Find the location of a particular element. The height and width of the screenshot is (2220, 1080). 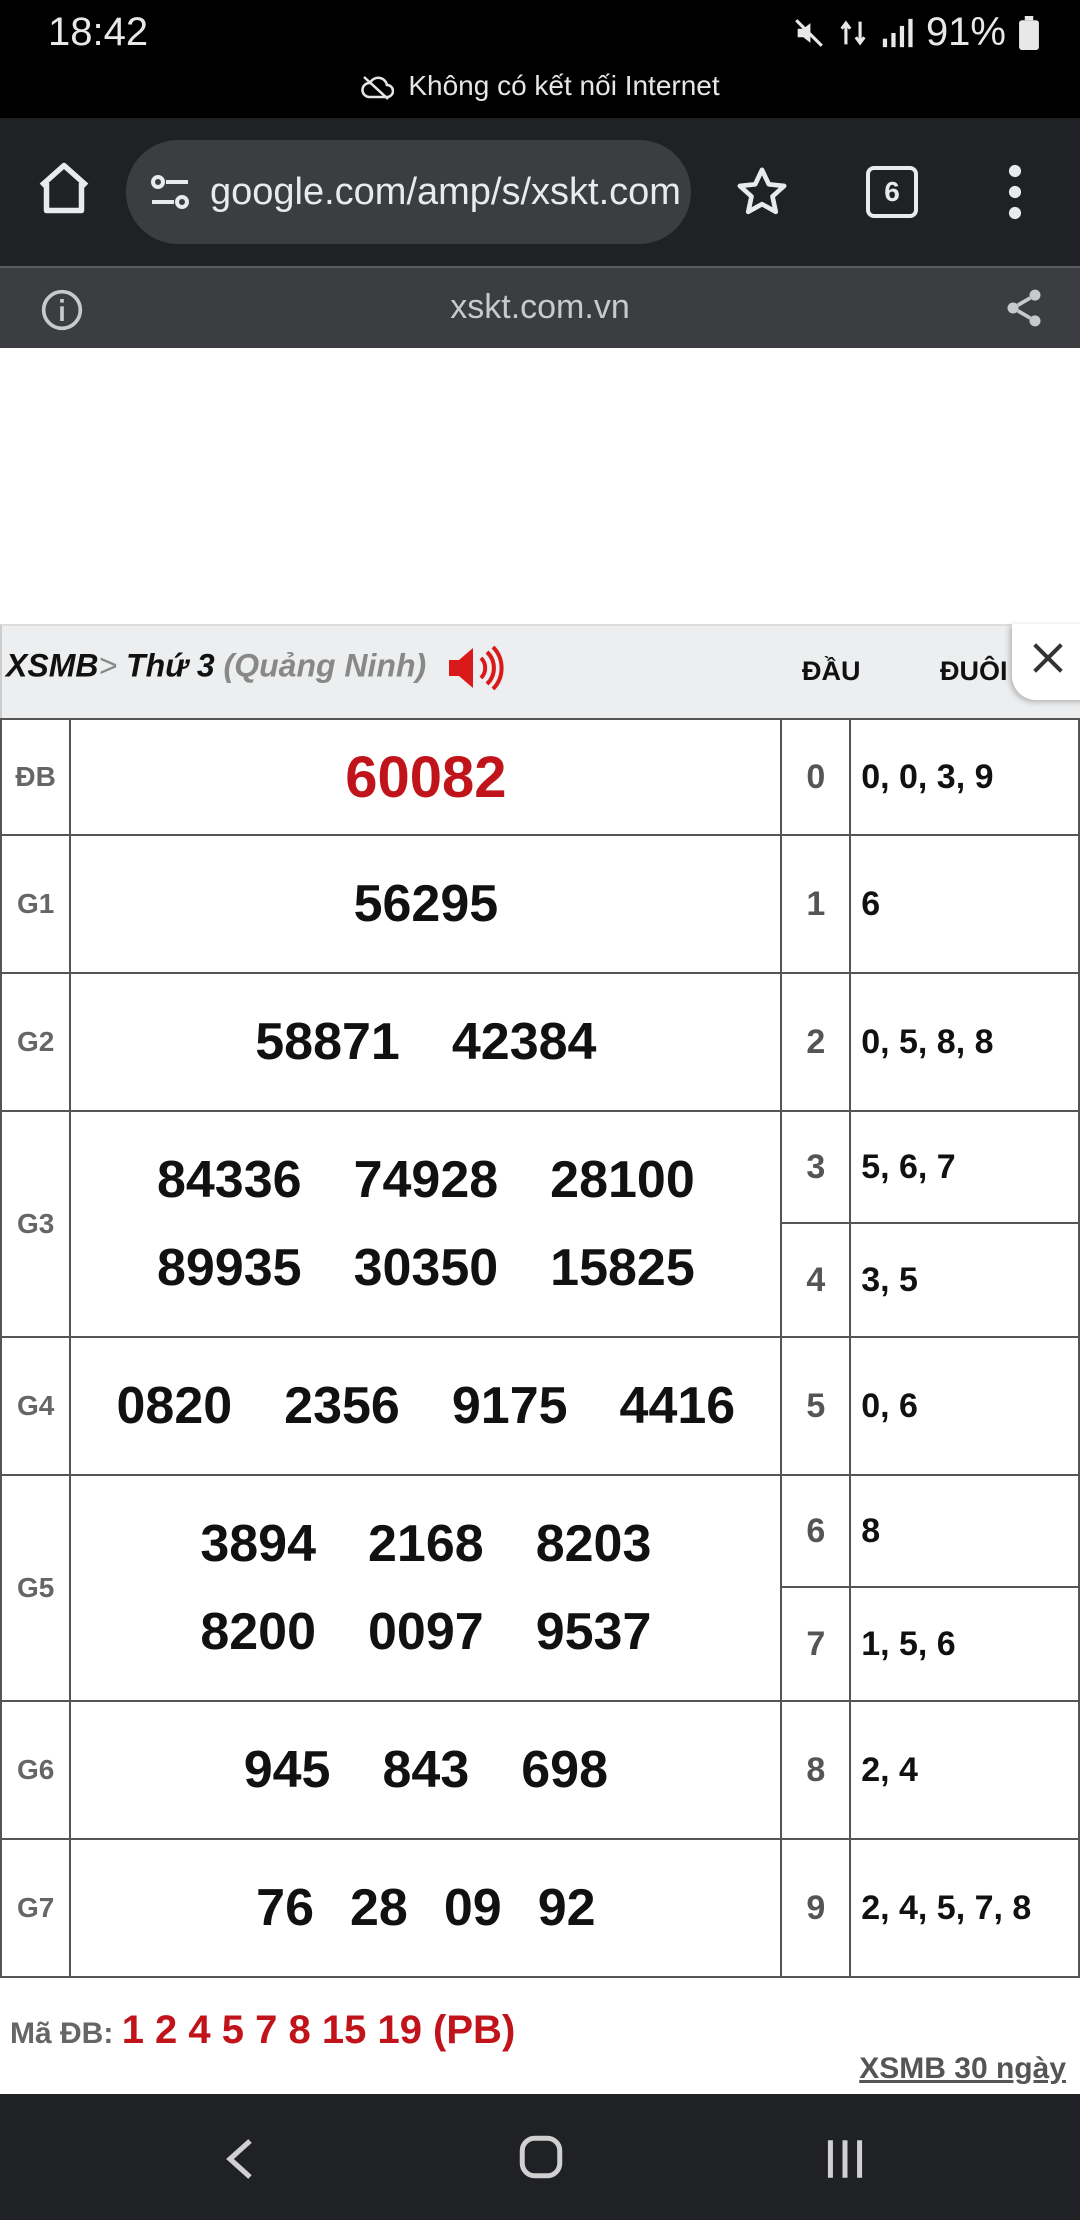

site-settings-icon is located at coordinates (170, 192).